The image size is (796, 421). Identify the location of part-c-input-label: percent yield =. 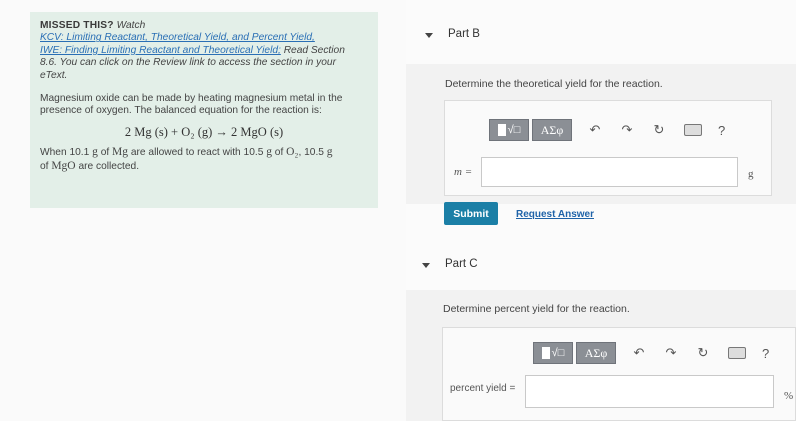
(483, 388).